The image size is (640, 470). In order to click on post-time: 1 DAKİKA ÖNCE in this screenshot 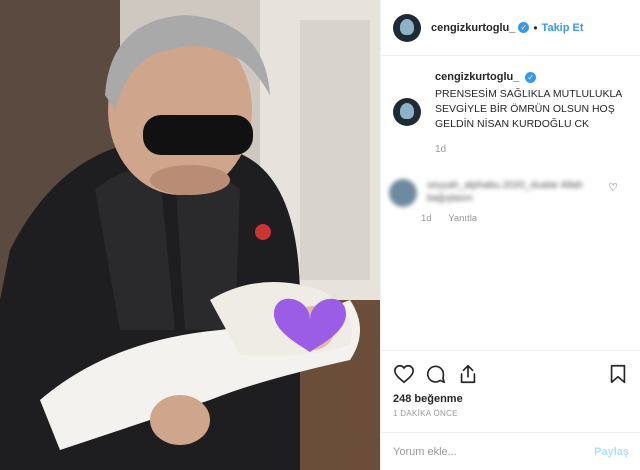, I will do `click(511, 413)`.